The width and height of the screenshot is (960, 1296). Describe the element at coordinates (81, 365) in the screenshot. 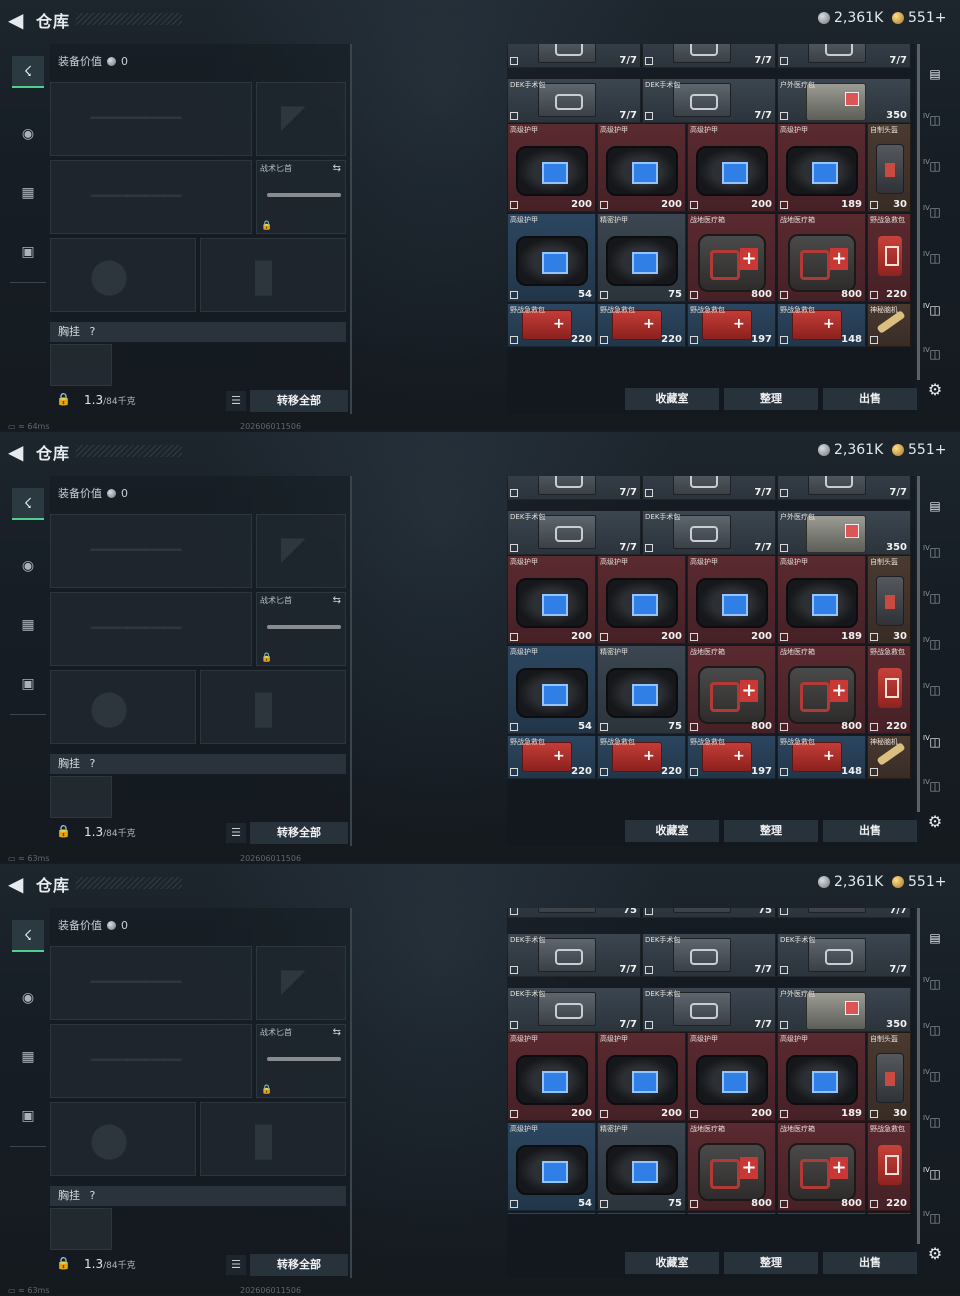

I see `chest-rig-slot` at that location.